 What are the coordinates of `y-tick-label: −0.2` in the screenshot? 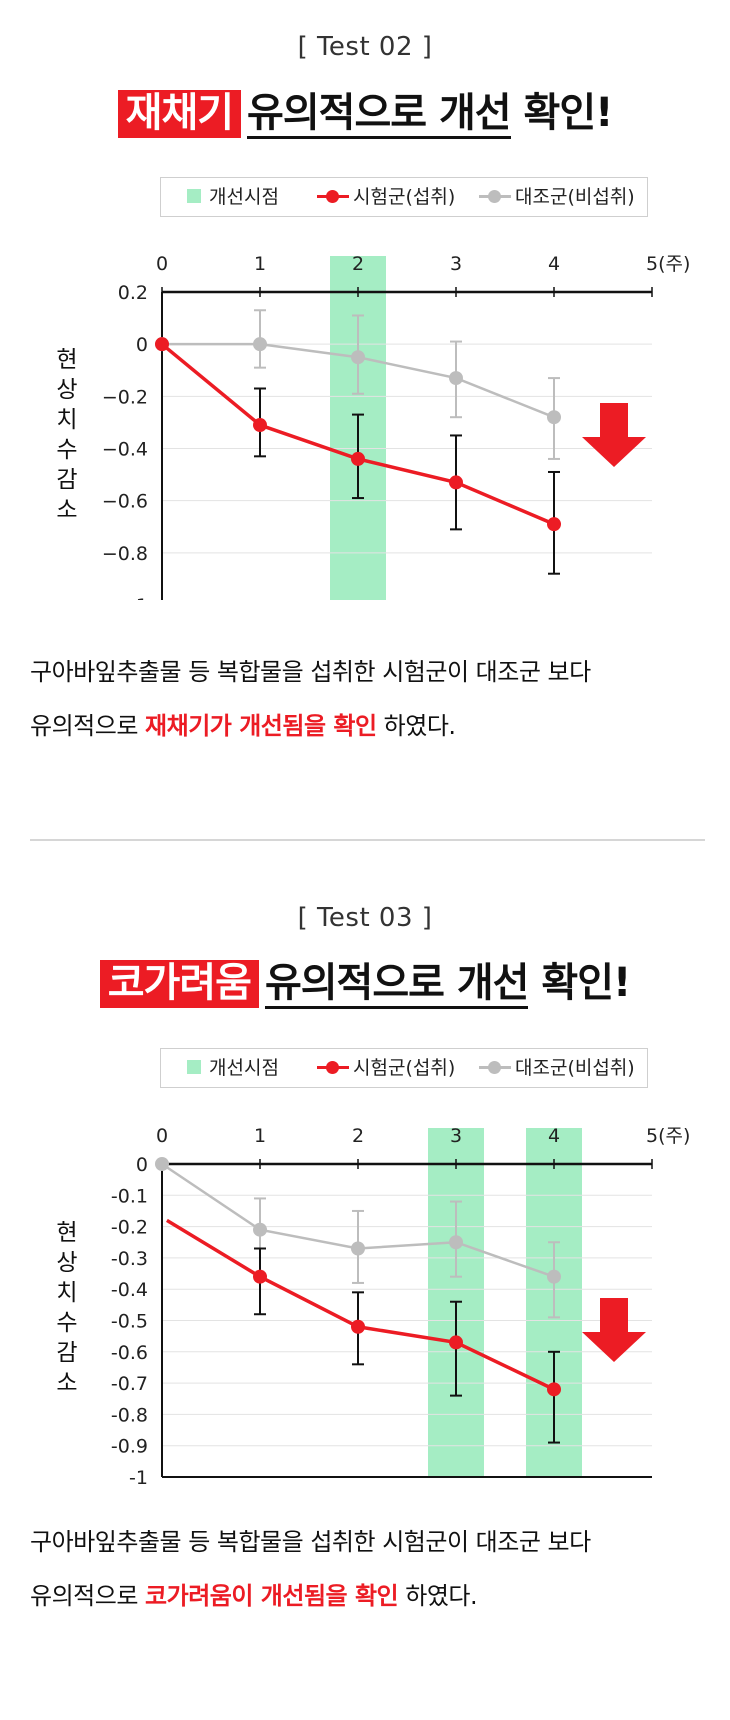 It's located at (125, 397).